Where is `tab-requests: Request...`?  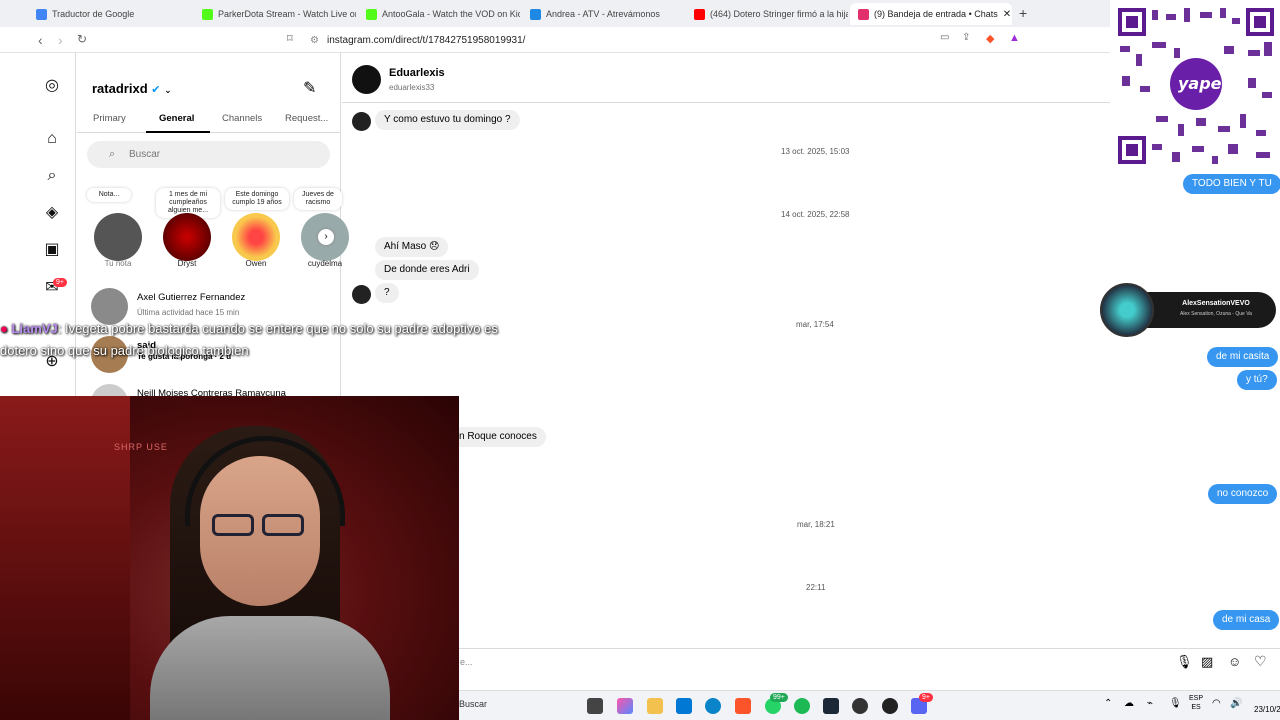 tab-requests: Request... is located at coordinates (306, 118).